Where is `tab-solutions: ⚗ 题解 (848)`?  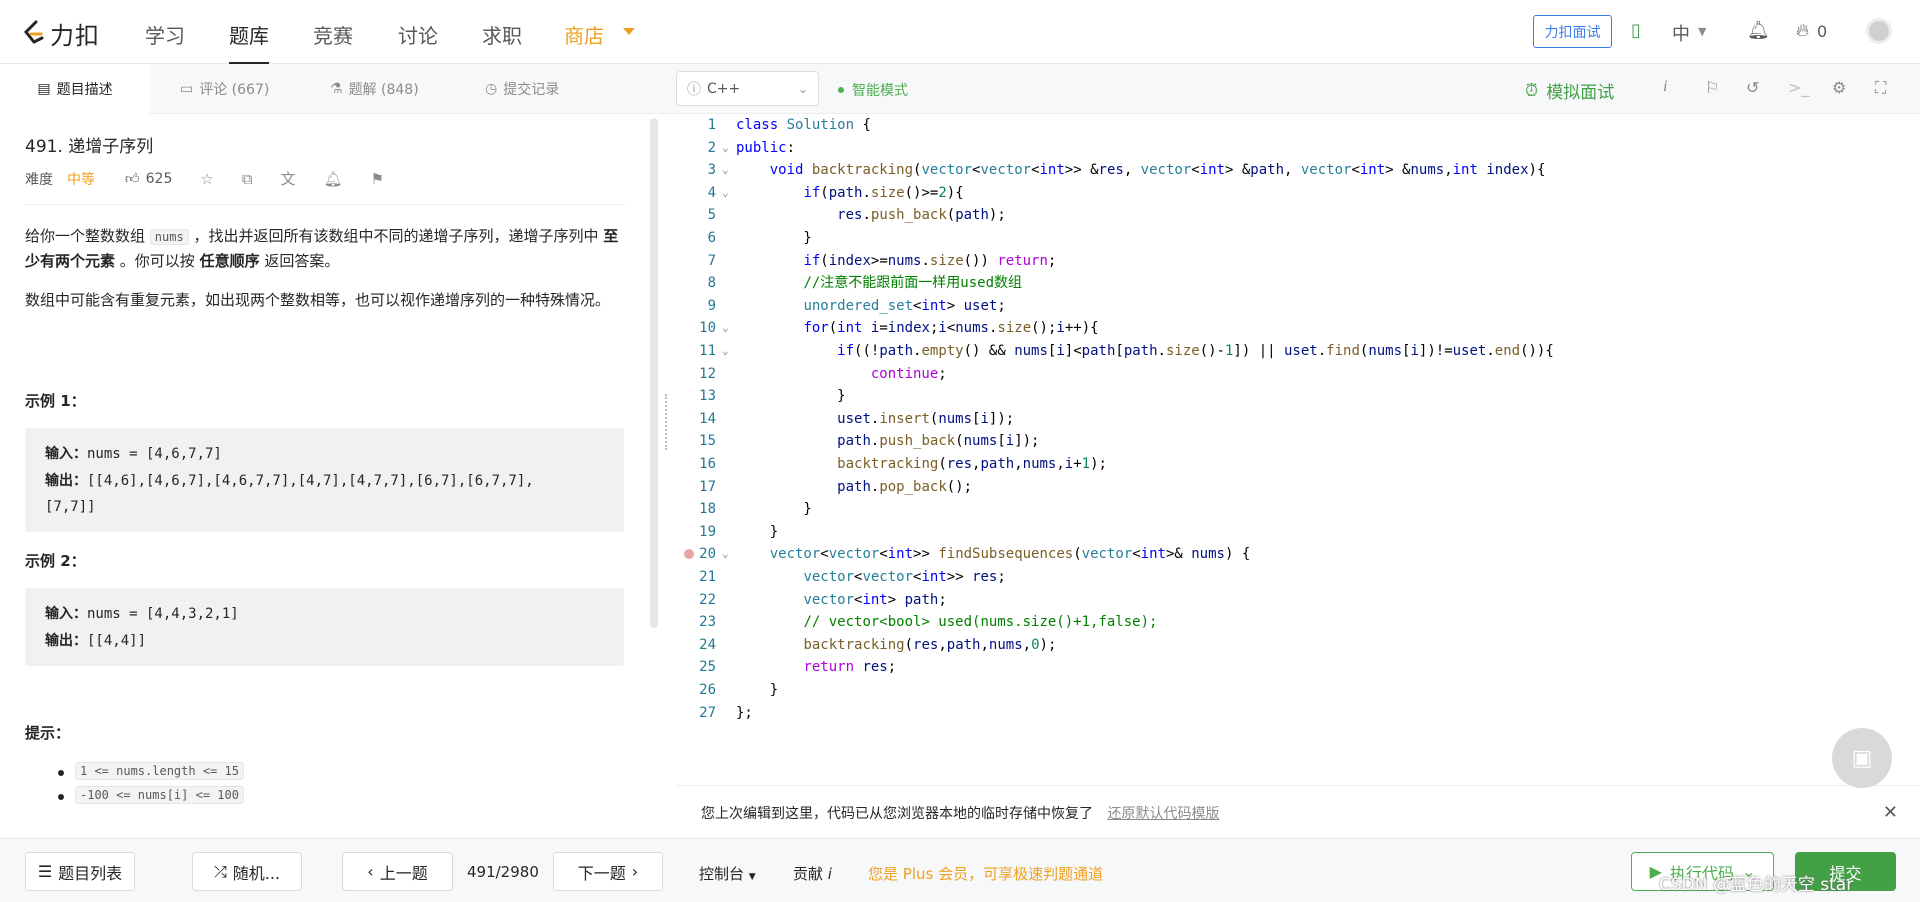
tab-solutions: ⚗ 题解 (848) is located at coordinates (374, 89).